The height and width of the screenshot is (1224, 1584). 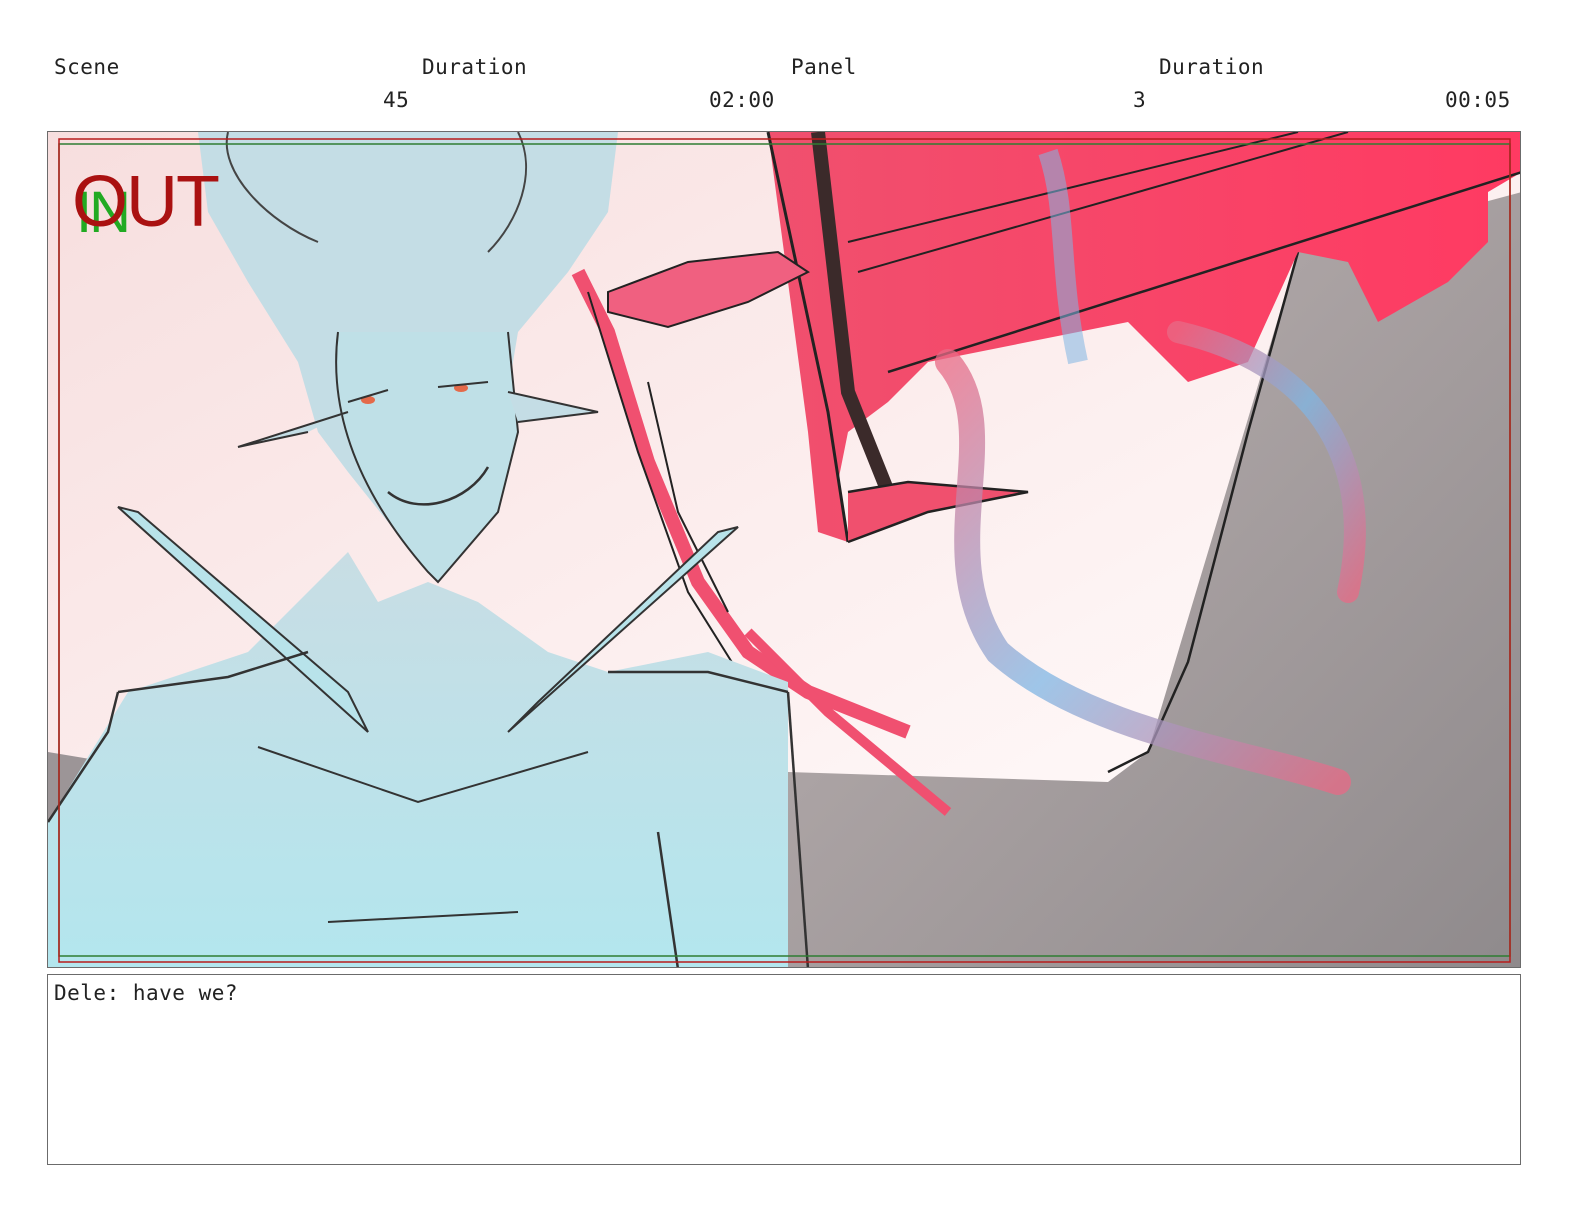 What do you see at coordinates (146, 993) in the screenshot?
I see `dialogue-text: Dele: have we?` at bounding box center [146, 993].